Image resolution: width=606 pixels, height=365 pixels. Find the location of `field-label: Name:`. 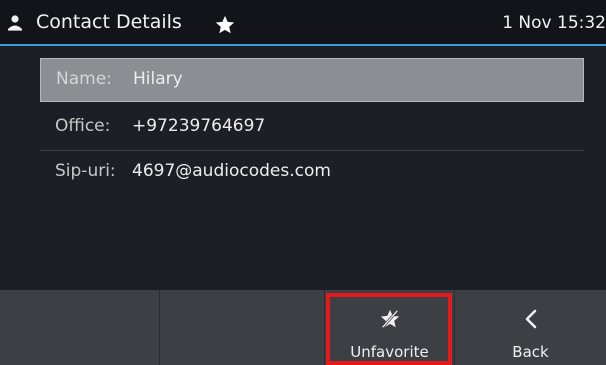

field-label: Name: is located at coordinates (84, 79).